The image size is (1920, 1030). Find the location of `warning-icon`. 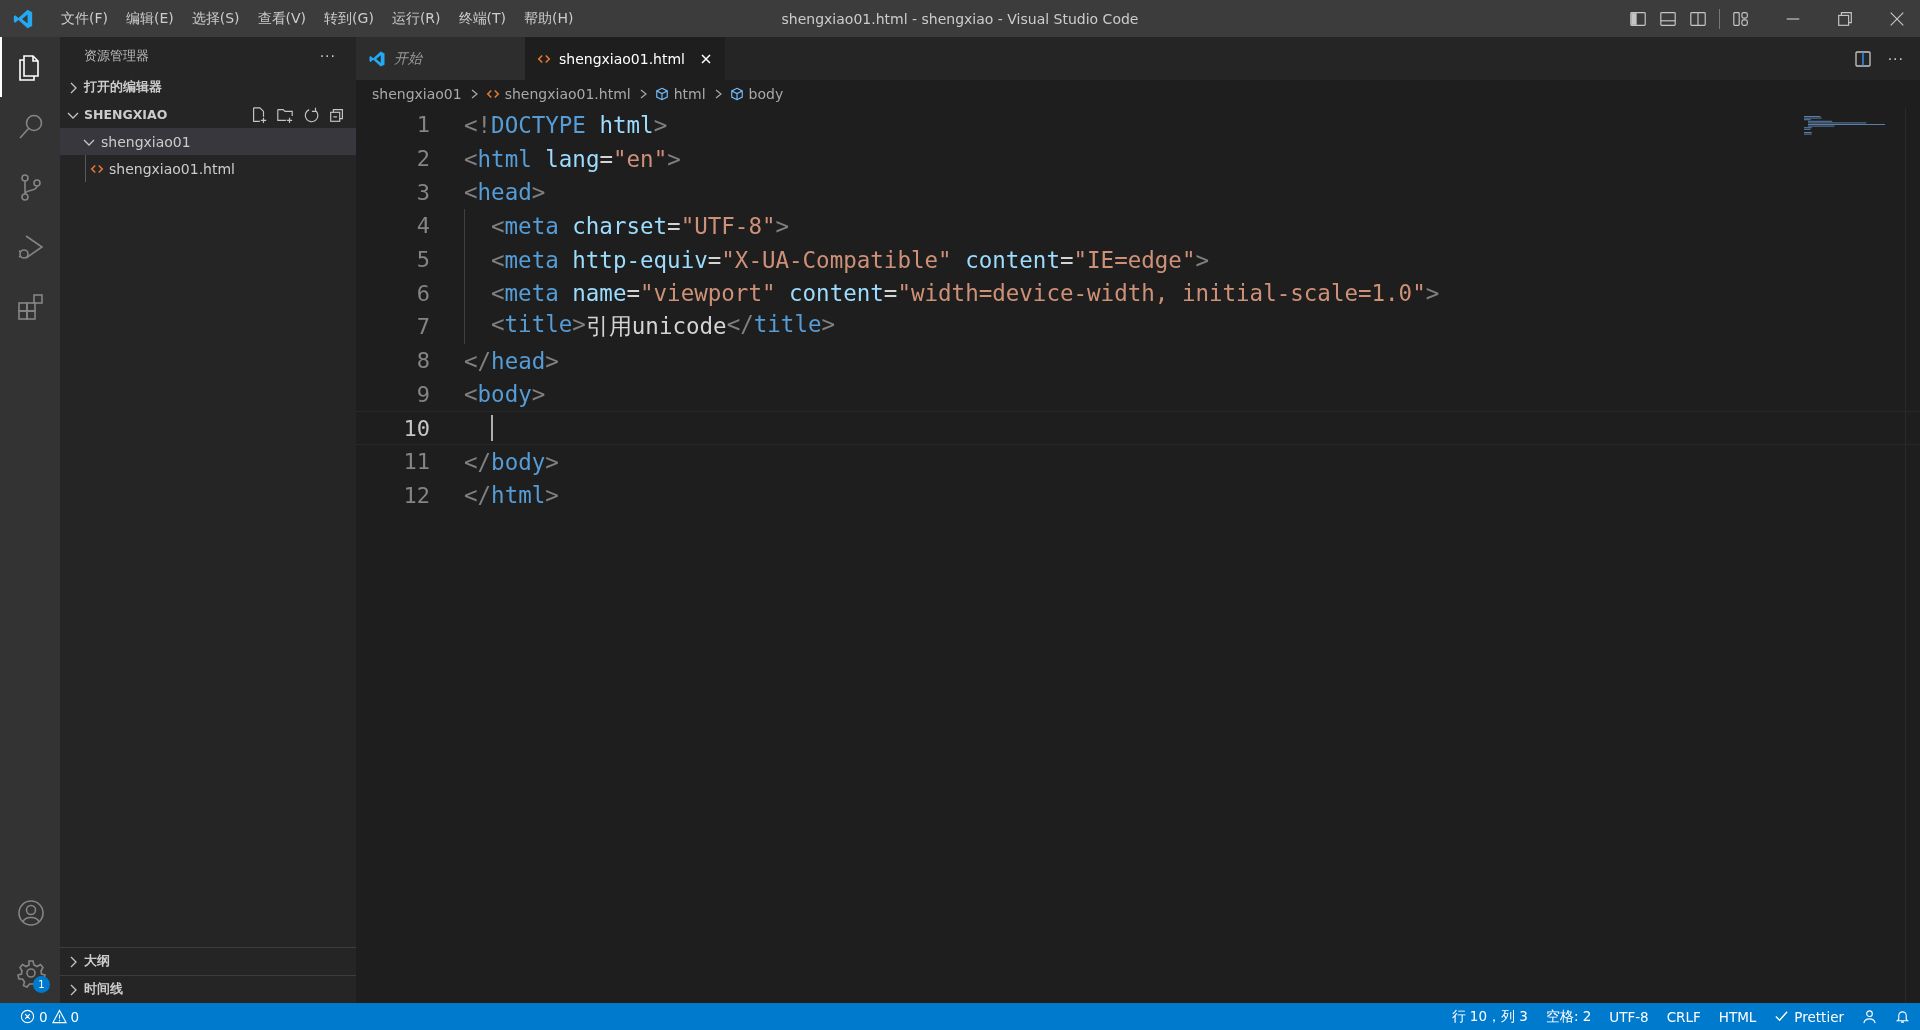

warning-icon is located at coordinates (59, 1016).